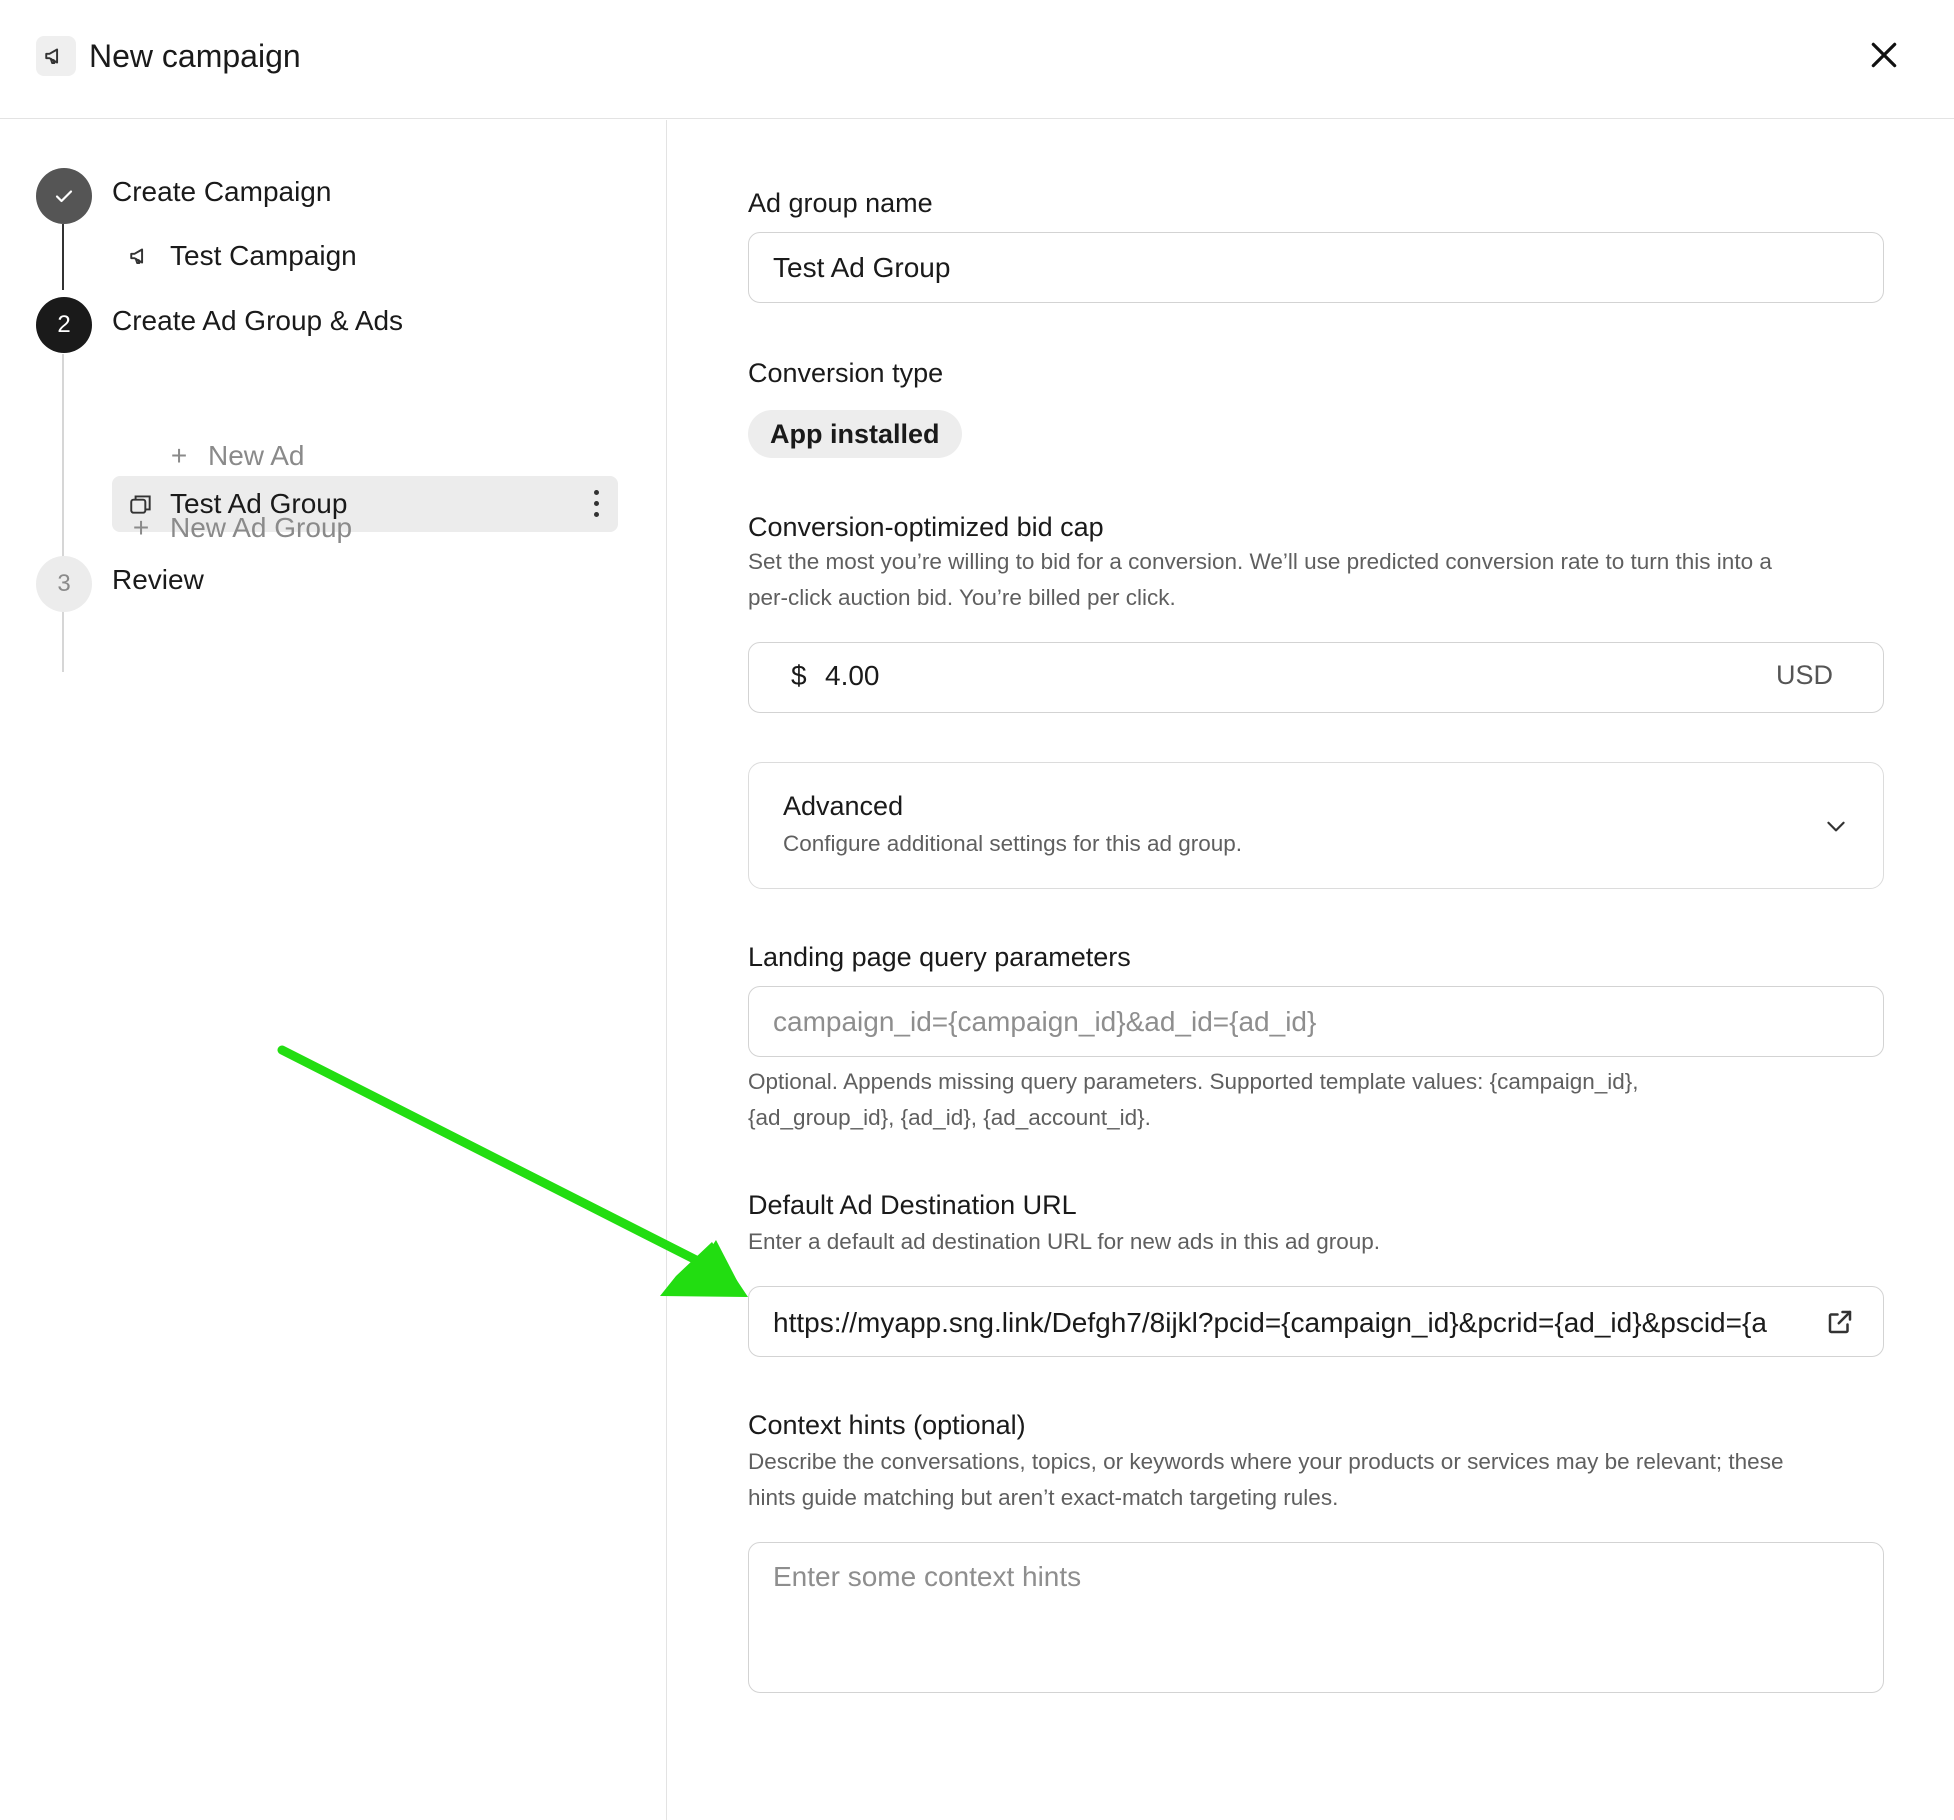 This screenshot has height=1820, width=1954. I want to click on step-2-current-indicator: 2, so click(64, 325).